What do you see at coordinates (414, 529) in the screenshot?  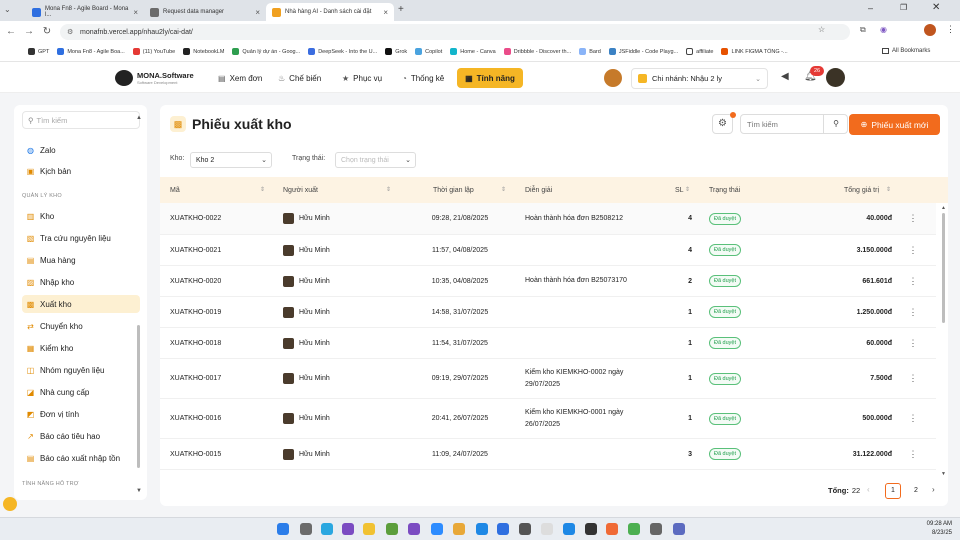 I see `vs-icon` at bounding box center [414, 529].